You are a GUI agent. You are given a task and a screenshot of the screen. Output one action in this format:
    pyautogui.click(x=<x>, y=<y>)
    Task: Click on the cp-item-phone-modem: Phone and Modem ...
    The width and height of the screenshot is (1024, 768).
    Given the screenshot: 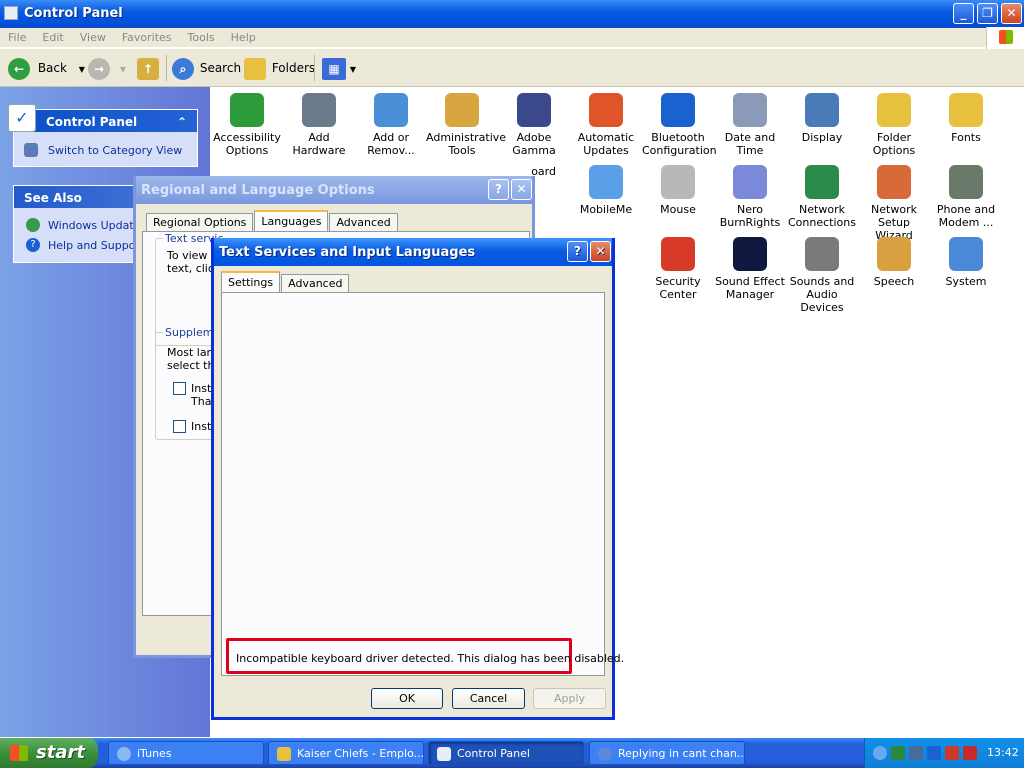 What is the action you would take?
    pyautogui.click(x=966, y=197)
    